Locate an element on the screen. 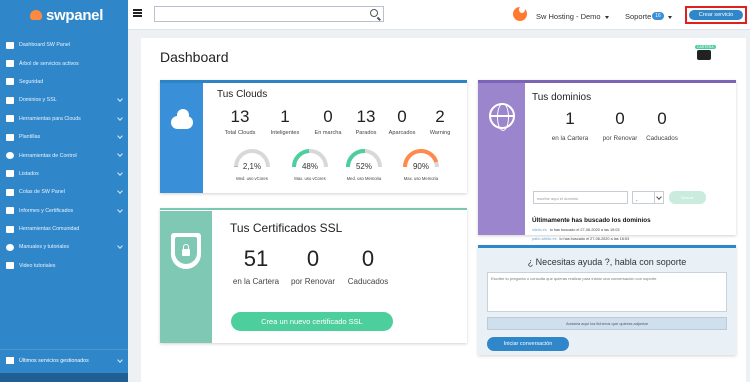 Image resolution: width=750 pixels, height=382 pixels. ssl-stat-label: Caducados is located at coordinates (368, 281).